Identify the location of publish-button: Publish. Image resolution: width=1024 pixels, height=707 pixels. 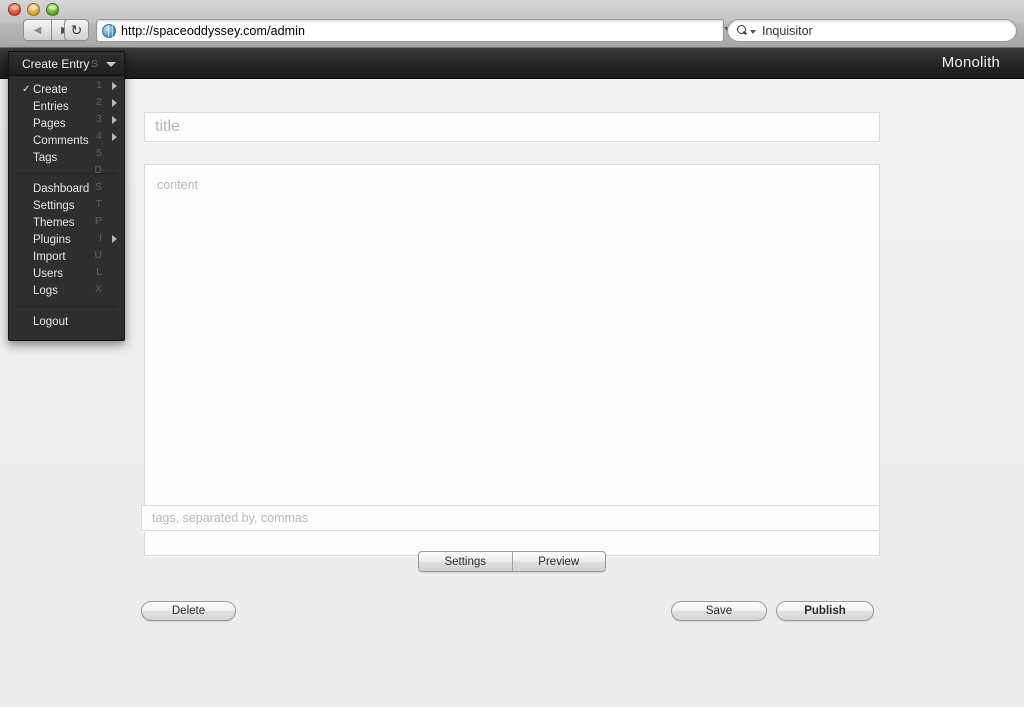
(825, 611).